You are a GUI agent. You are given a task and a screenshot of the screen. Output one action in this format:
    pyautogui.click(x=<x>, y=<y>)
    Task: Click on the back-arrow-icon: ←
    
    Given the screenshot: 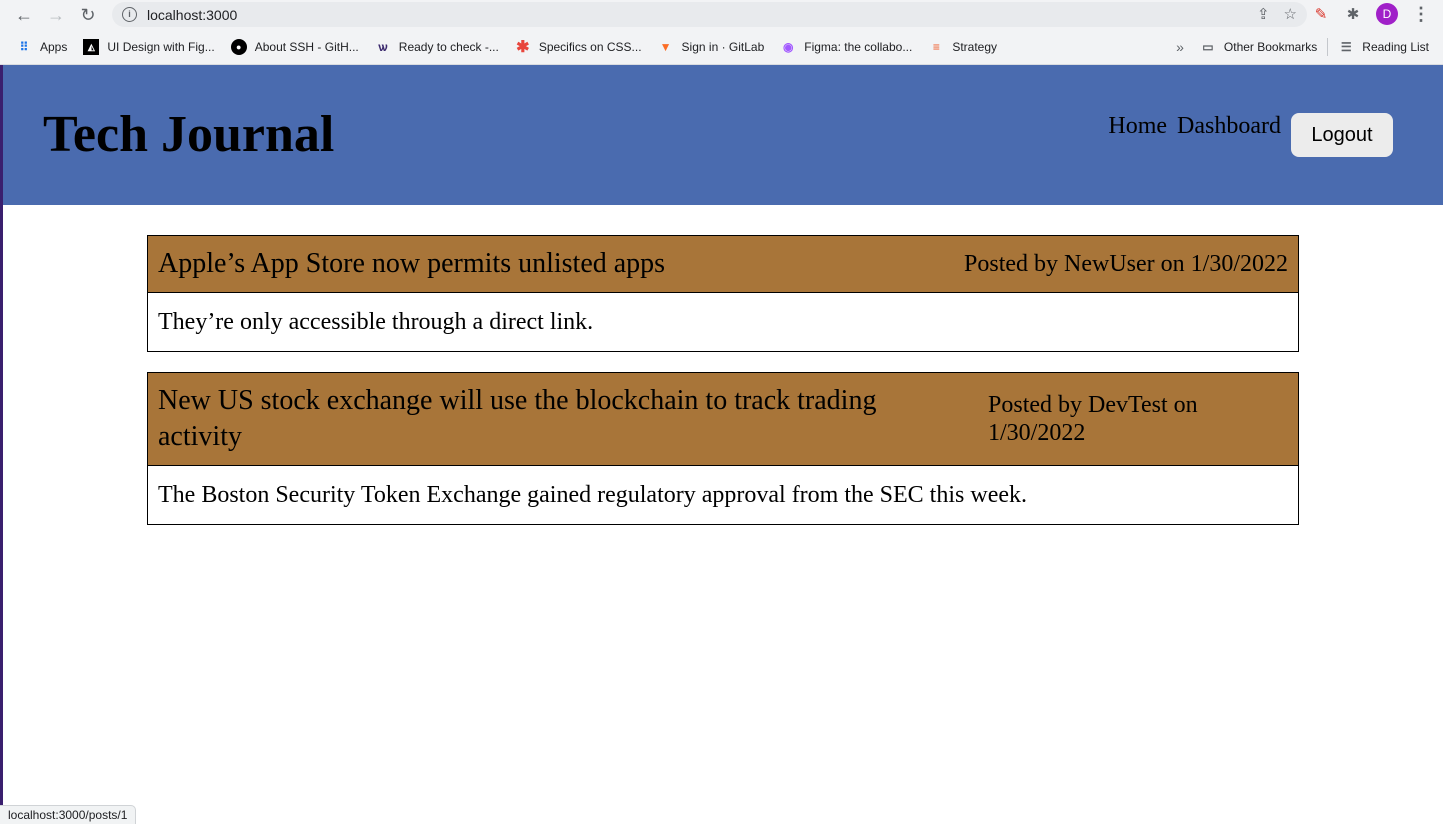 What is the action you would take?
    pyautogui.click(x=24, y=15)
    